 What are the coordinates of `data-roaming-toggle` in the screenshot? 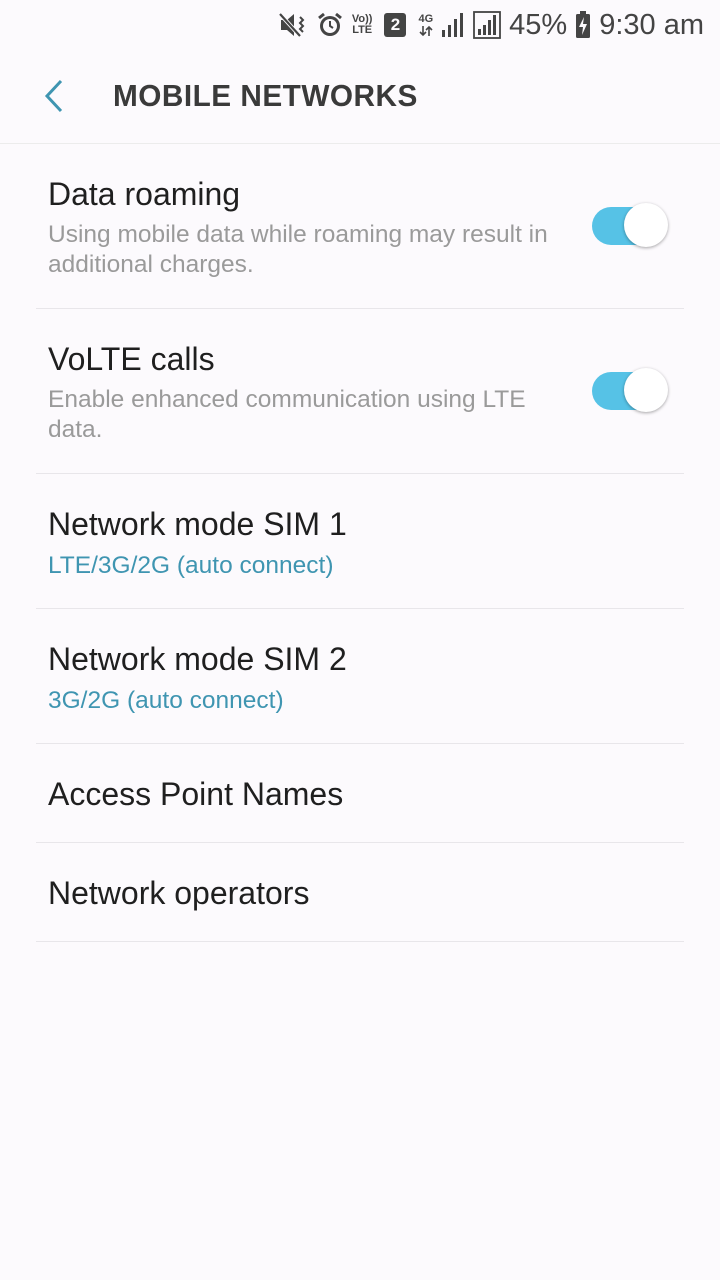 It's located at (630, 225).